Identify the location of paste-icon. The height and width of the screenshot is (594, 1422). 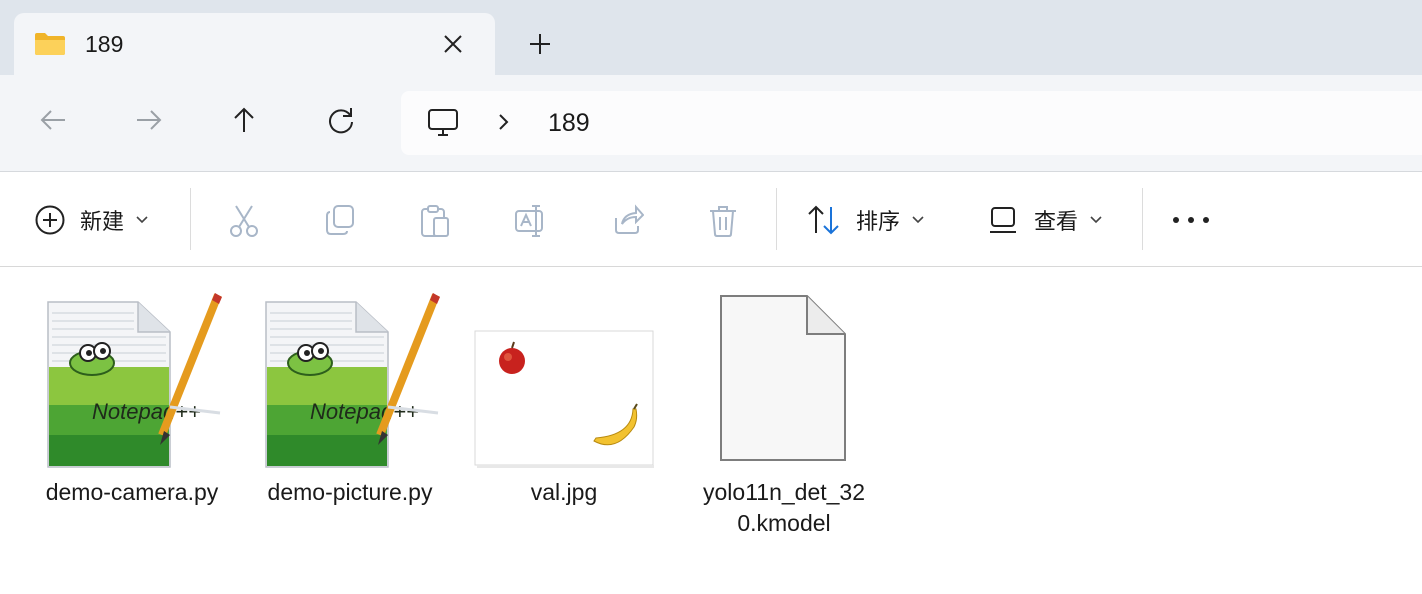
(435, 223).